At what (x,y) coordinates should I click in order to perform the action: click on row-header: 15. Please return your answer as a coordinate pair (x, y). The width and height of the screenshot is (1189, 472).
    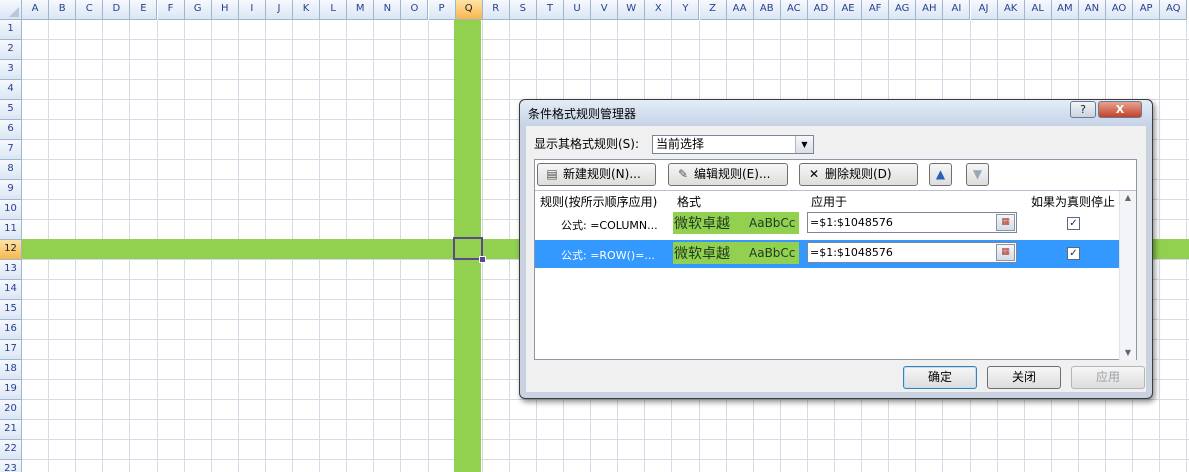
    Looking at the image, I should click on (11, 310).